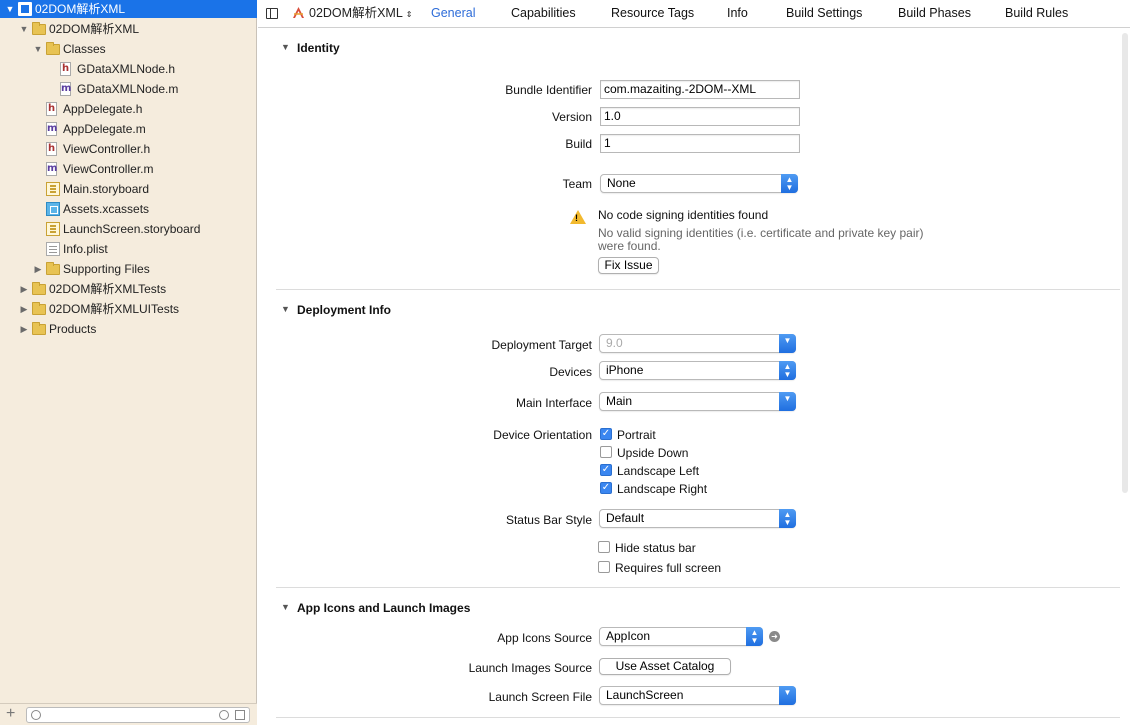  Describe the element at coordinates (52, 169) in the screenshot. I see `implementation-file-icon: m` at that location.